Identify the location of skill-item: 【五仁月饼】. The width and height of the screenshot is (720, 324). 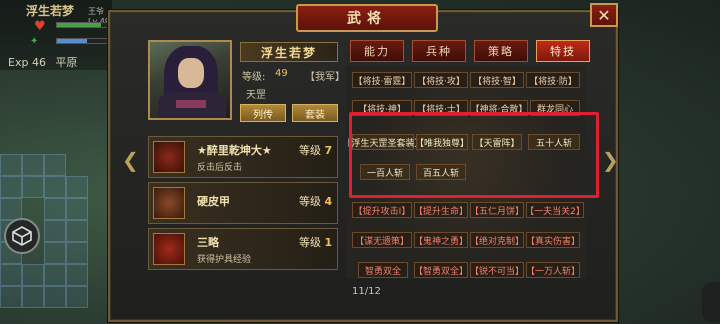
(497, 210).